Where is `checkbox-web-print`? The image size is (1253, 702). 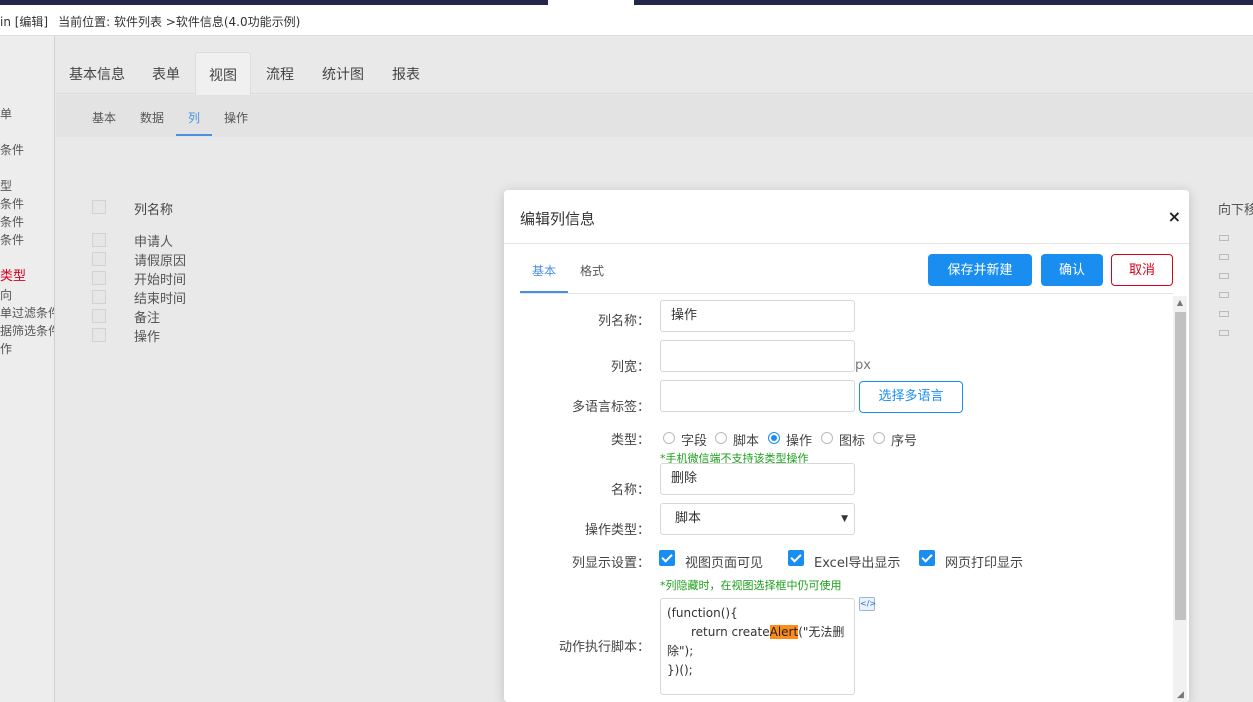
checkbox-web-print is located at coordinates (927, 558).